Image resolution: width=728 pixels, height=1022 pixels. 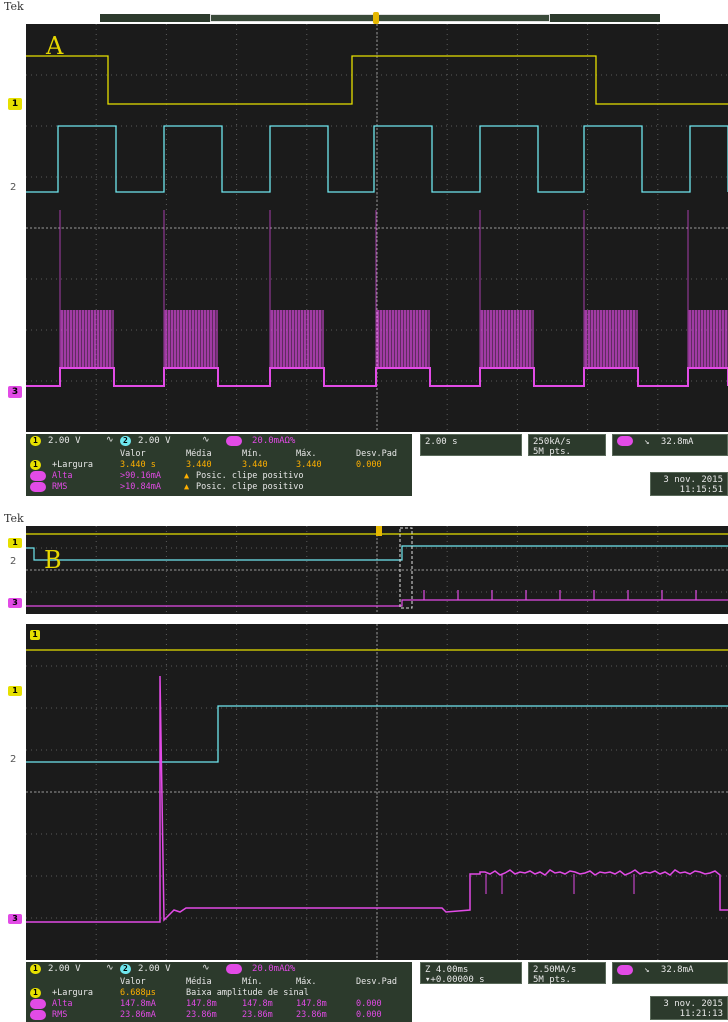 I want to click on meas-value: 23.86mA, so click(x=138, y=1015).